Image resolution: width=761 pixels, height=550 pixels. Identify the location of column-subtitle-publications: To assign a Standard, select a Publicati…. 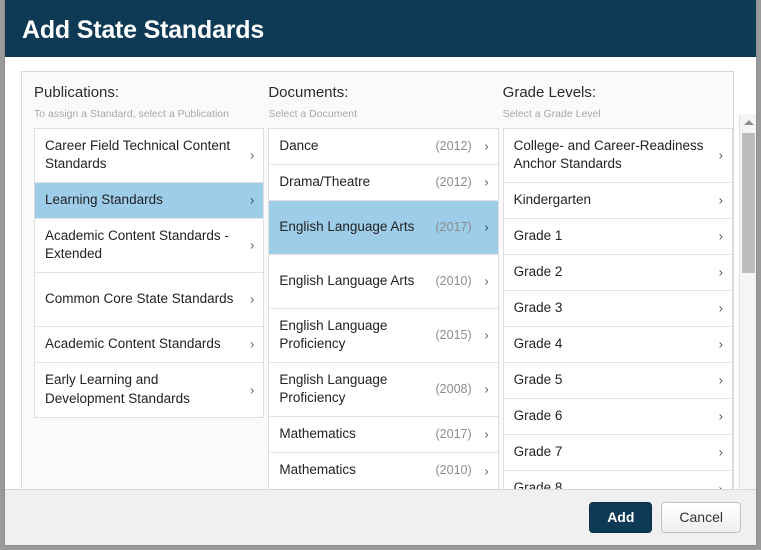
(131, 114).